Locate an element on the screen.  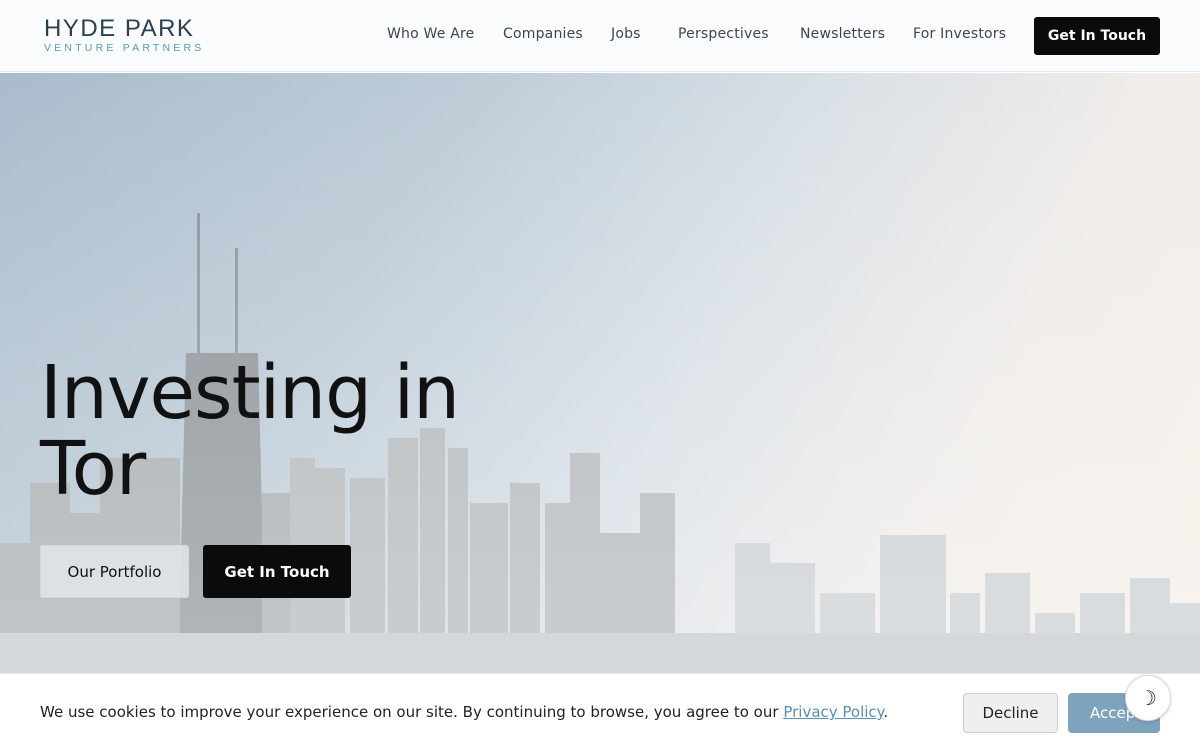
hero-title-line-1: Investing in is located at coordinates (250, 393).